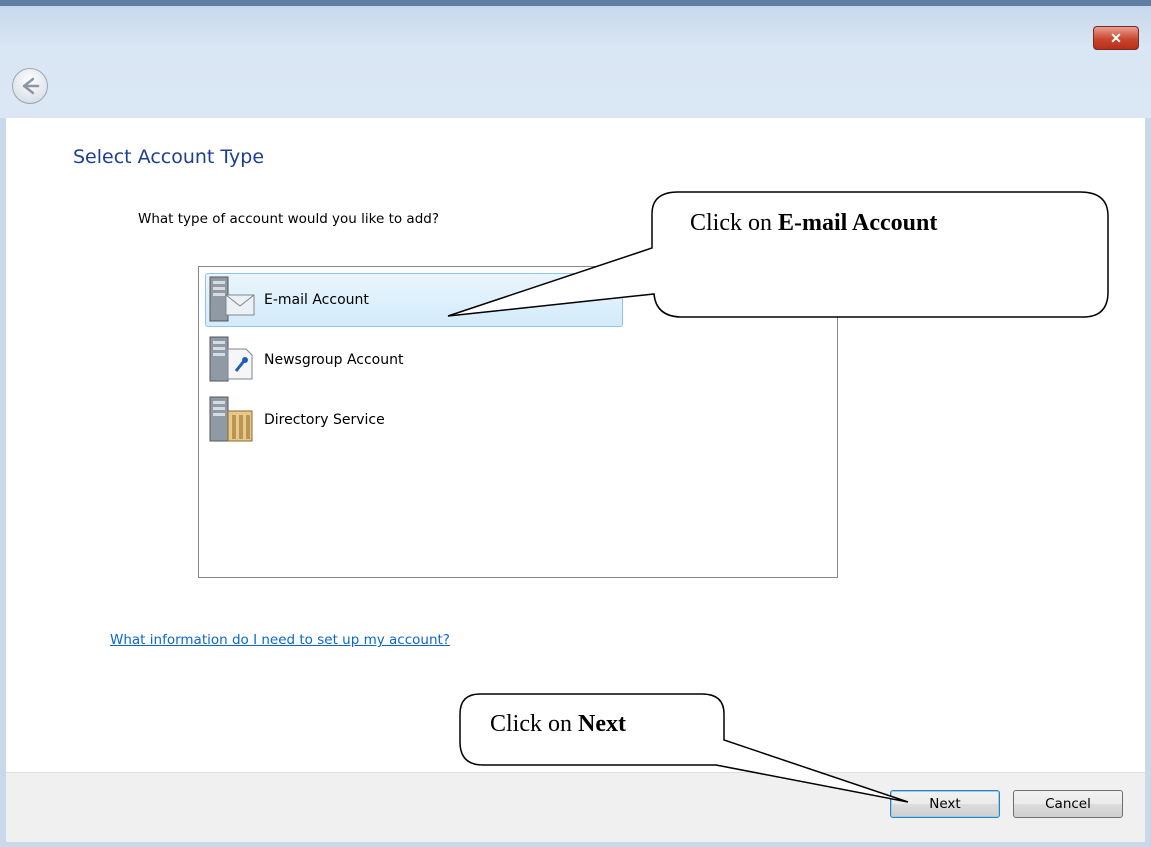 Image resolution: width=1151 pixels, height=847 pixels. Describe the element at coordinates (232, 420) in the screenshot. I see `directory-server-icon` at that location.